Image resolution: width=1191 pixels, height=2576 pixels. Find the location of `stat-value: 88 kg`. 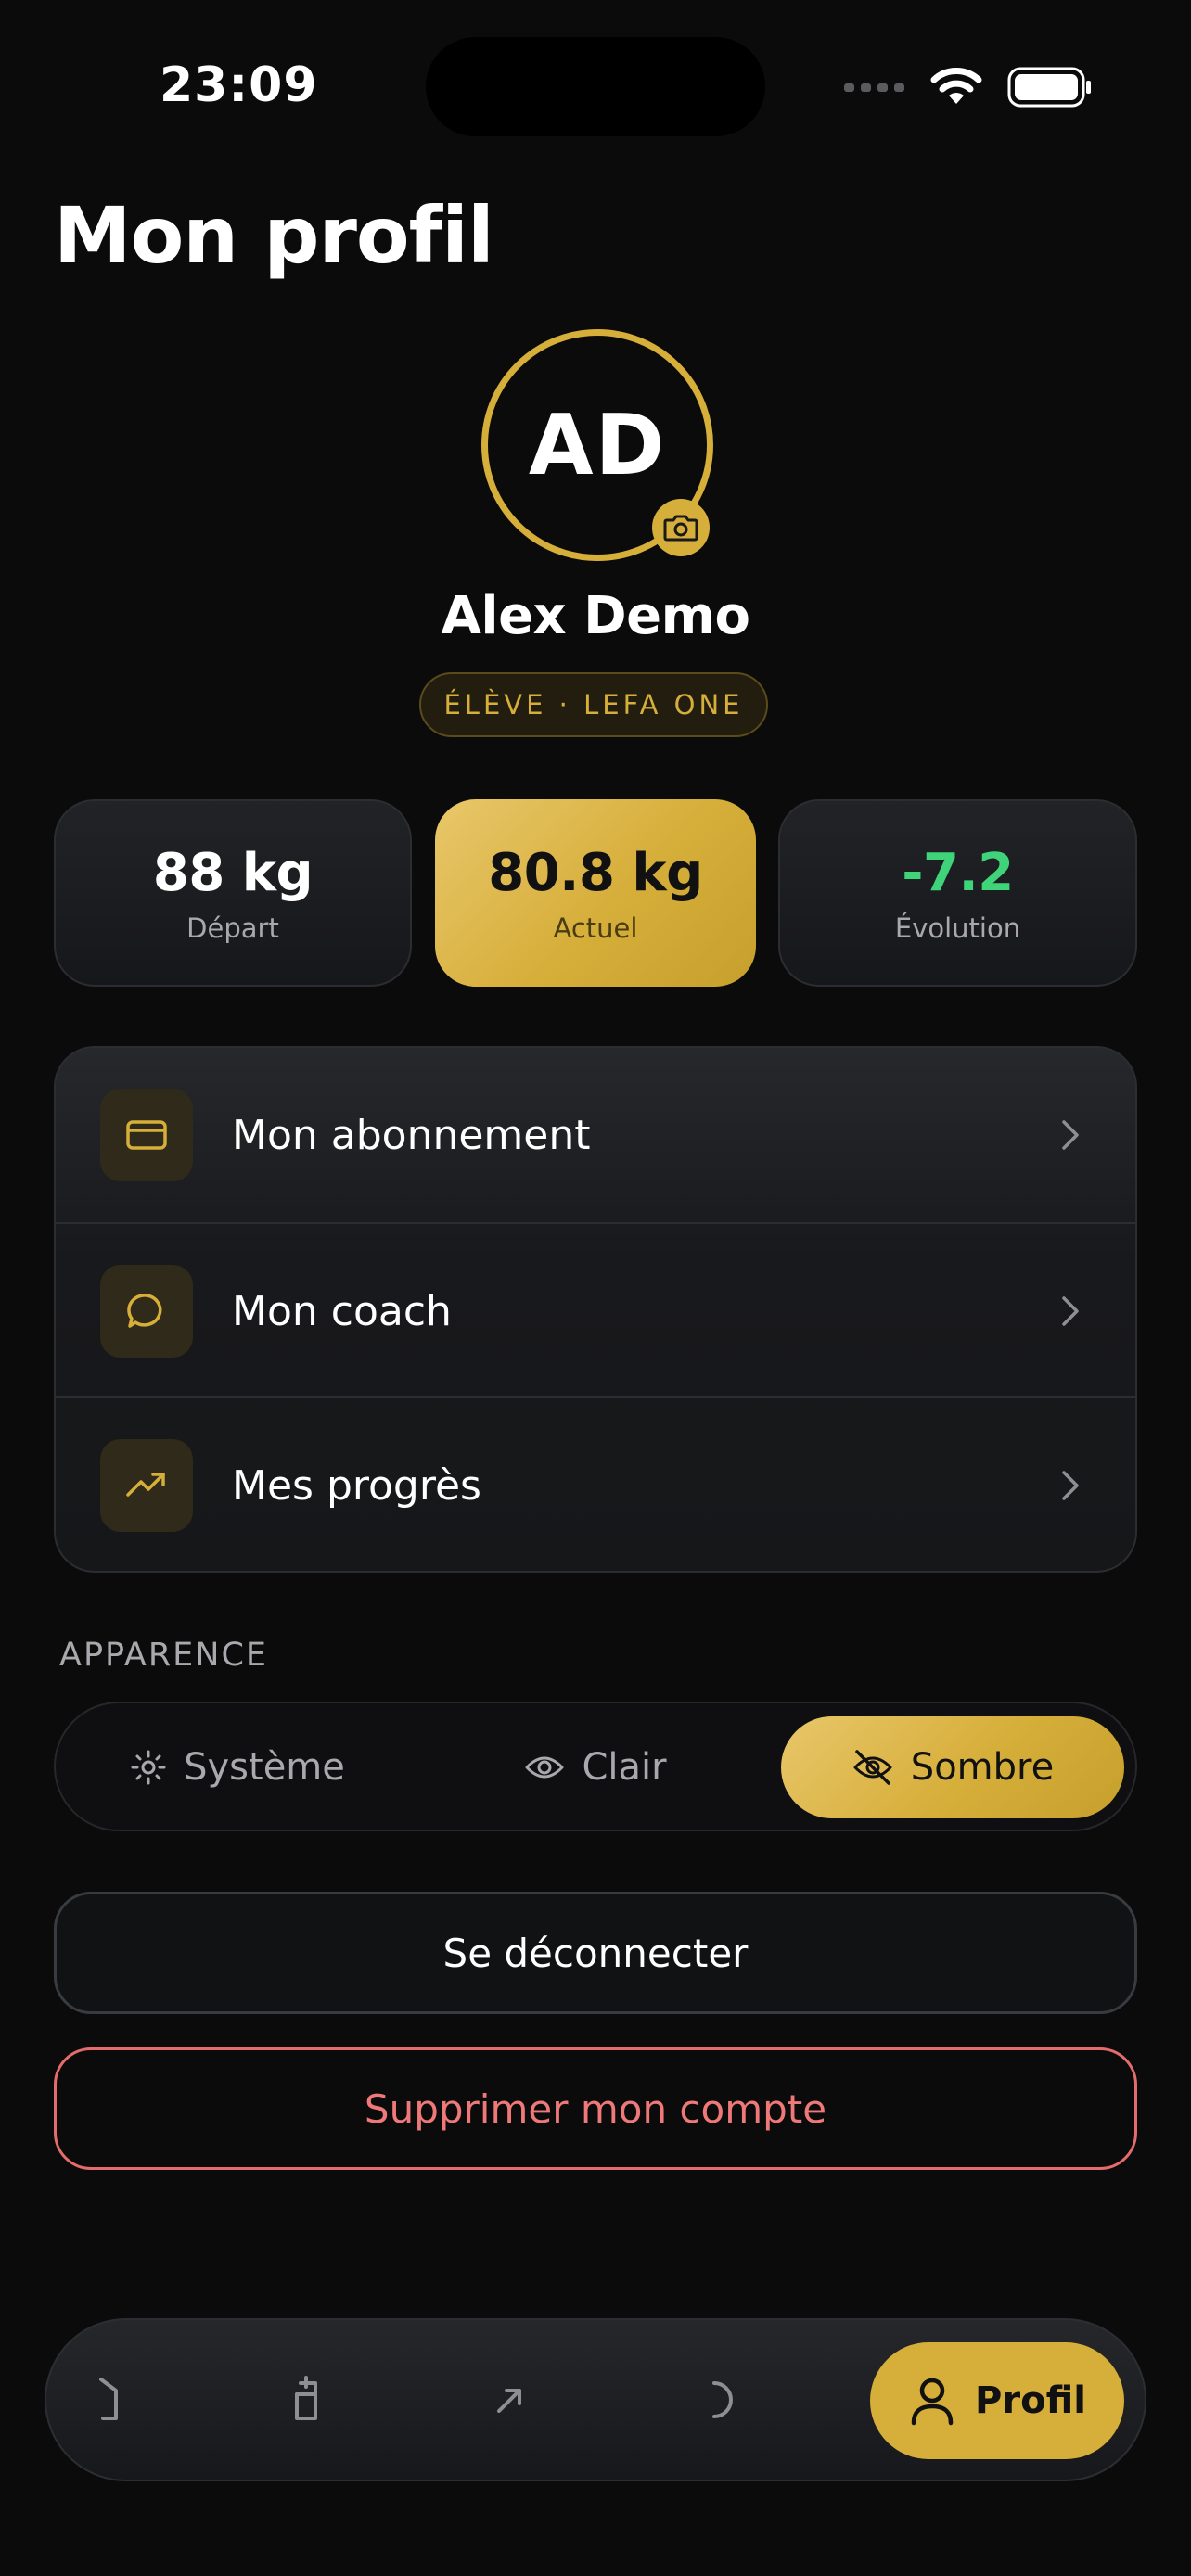

stat-value: 88 kg is located at coordinates (233, 873).